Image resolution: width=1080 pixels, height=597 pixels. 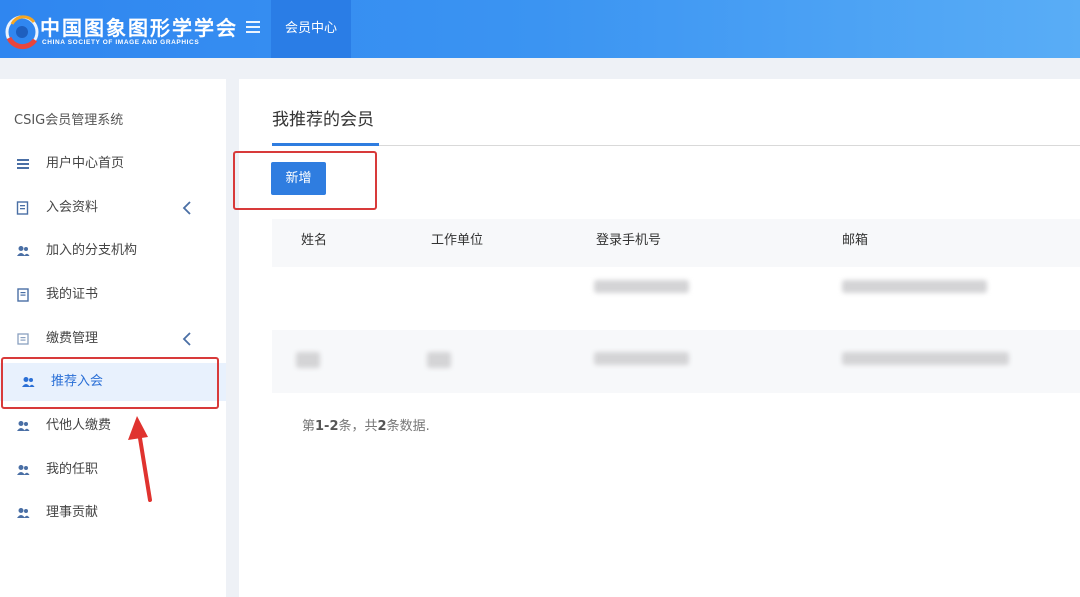 I want to click on red-arrow-icon, so click(x=140, y=459).